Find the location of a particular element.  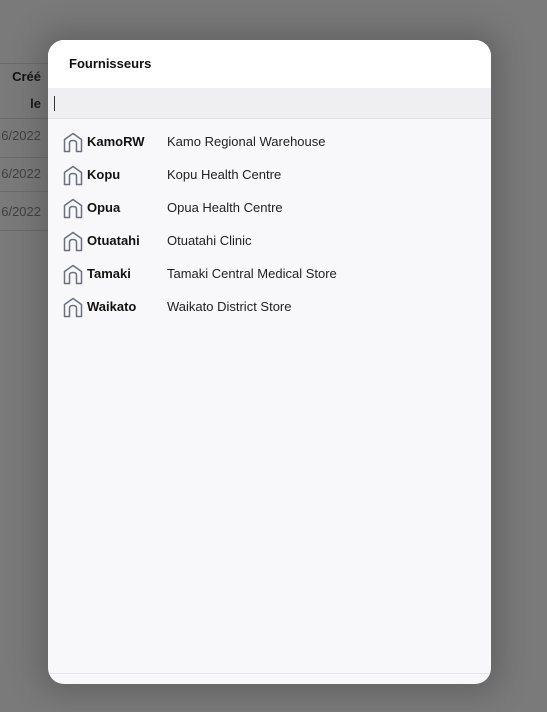

background-table-header: Créé le is located at coordinates (24, 91).